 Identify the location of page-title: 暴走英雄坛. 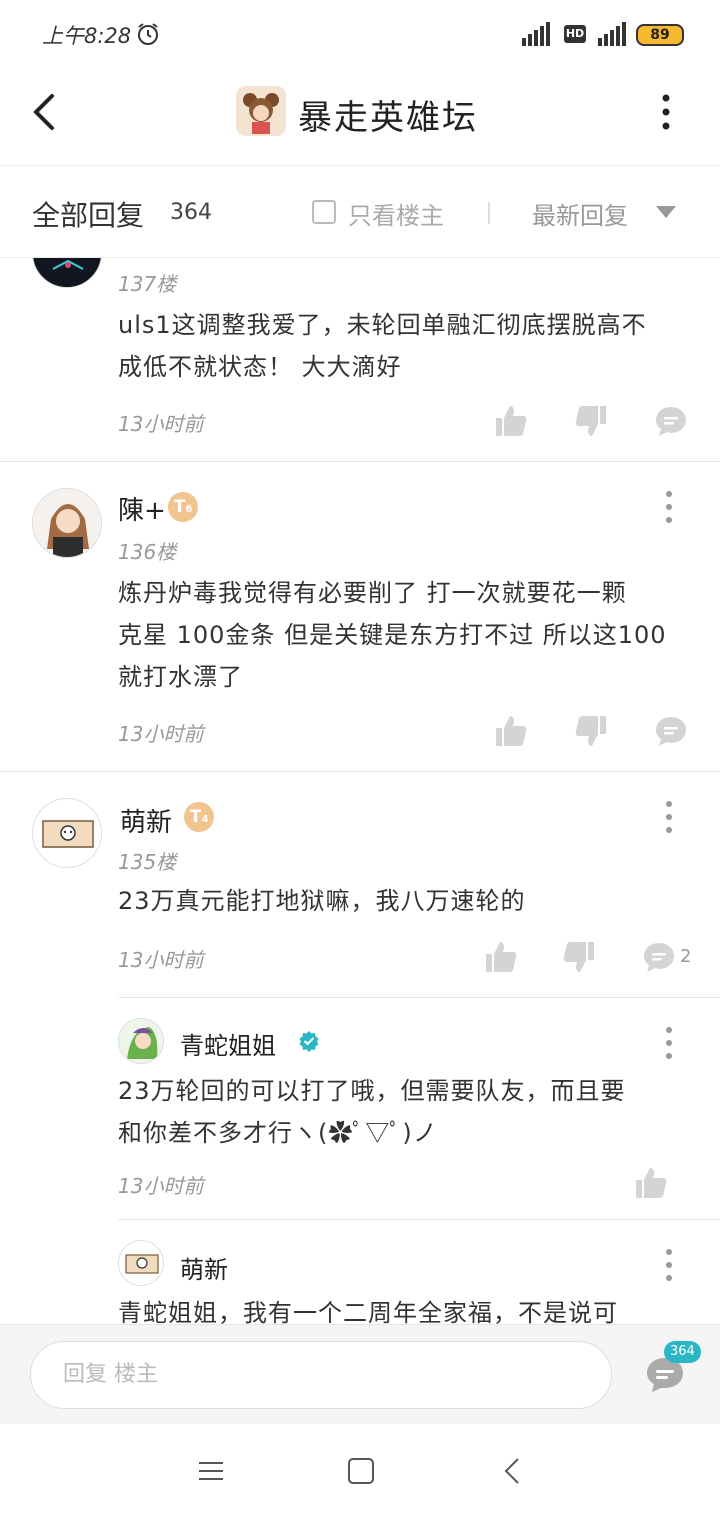
(388, 118).